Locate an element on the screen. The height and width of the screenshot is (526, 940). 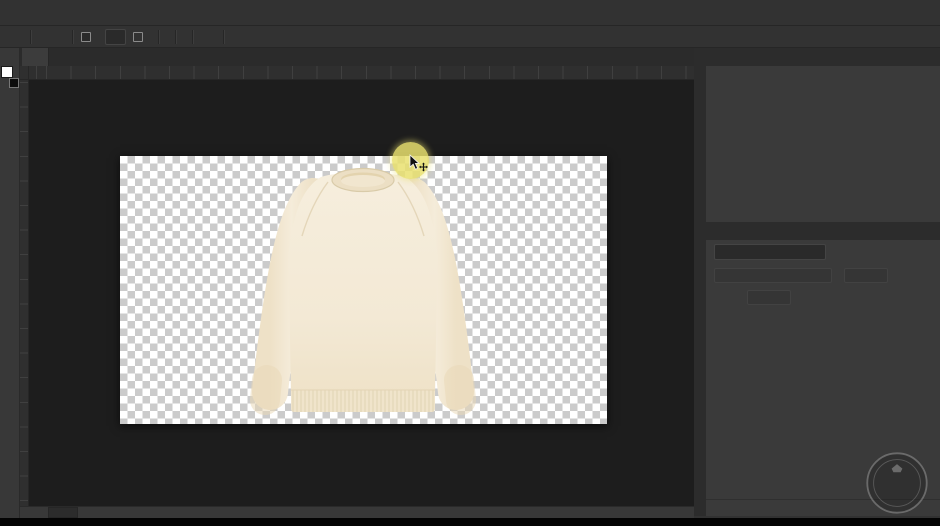
share-icon is located at coordinates (923, 37).